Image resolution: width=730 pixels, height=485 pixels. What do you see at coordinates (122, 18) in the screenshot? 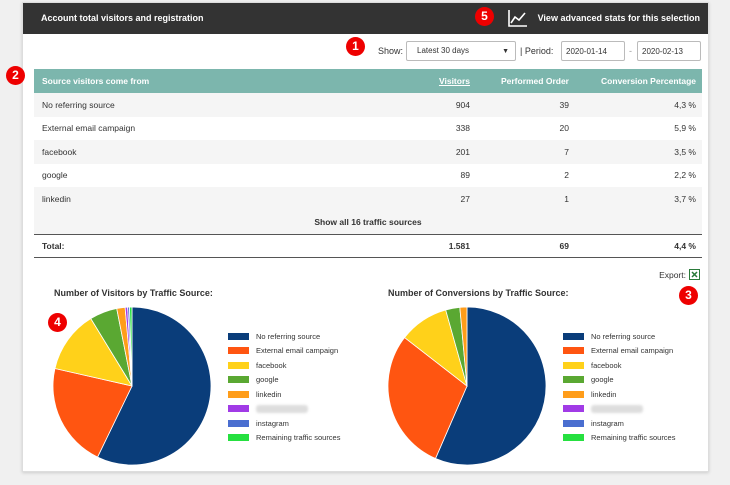
I see `card-title: Account total visitors and registration` at bounding box center [122, 18].